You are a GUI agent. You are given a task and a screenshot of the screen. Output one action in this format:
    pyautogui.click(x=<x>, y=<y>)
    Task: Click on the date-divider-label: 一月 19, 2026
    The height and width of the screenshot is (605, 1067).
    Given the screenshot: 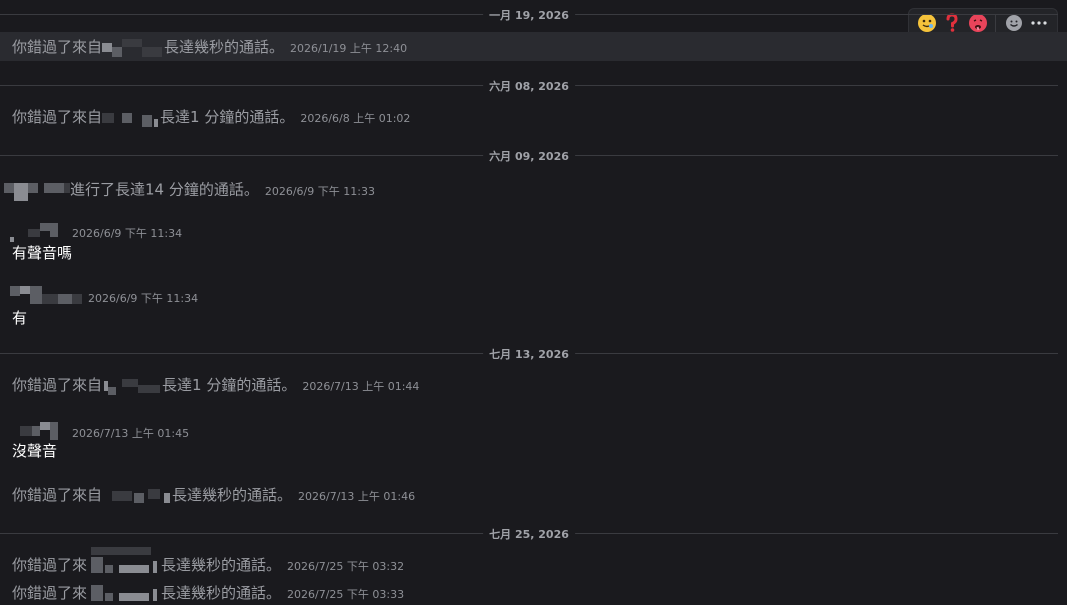 What is the action you would take?
    pyautogui.click(x=529, y=15)
    